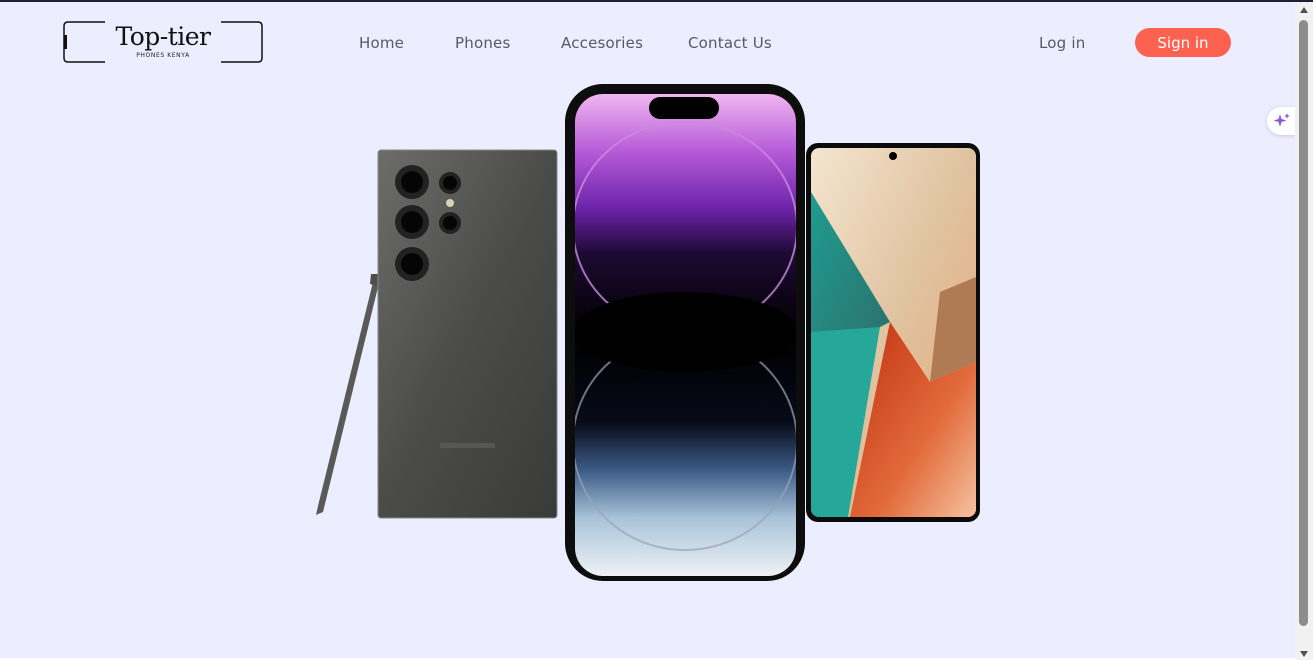 The width and height of the screenshot is (1313, 660). What do you see at coordinates (893, 332) in the screenshot?
I see `redmi-phone` at bounding box center [893, 332].